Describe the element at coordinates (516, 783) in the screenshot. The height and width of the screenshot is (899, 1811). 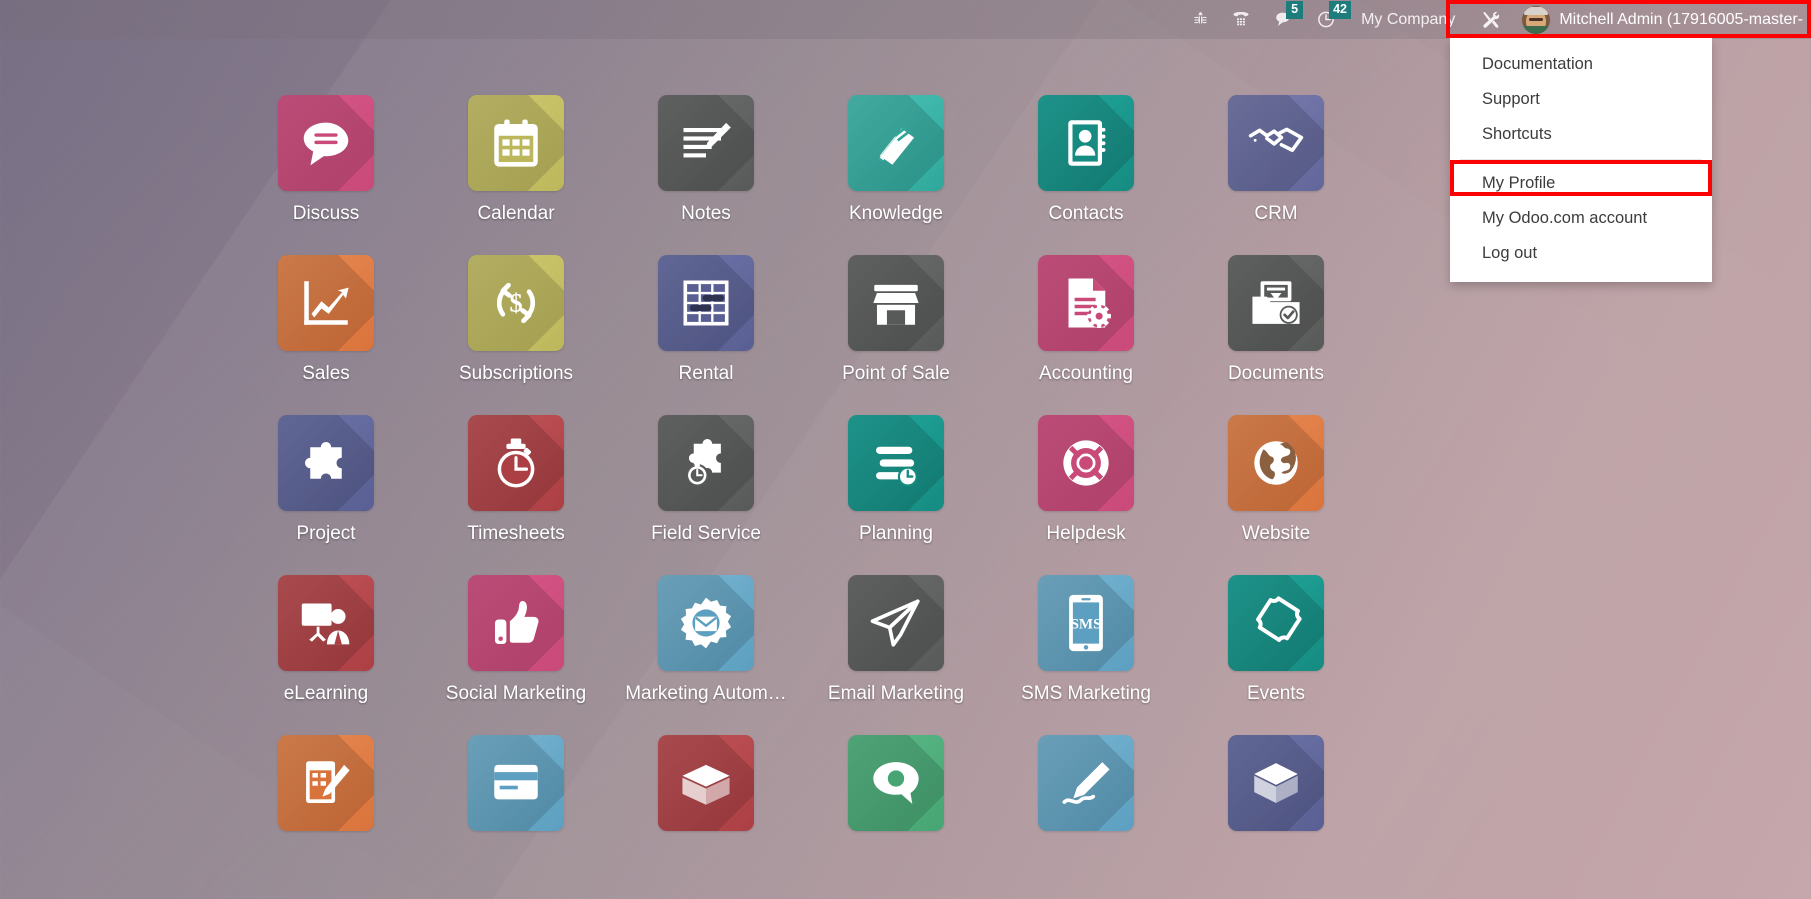
I see `expenses-card-icon` at that location.